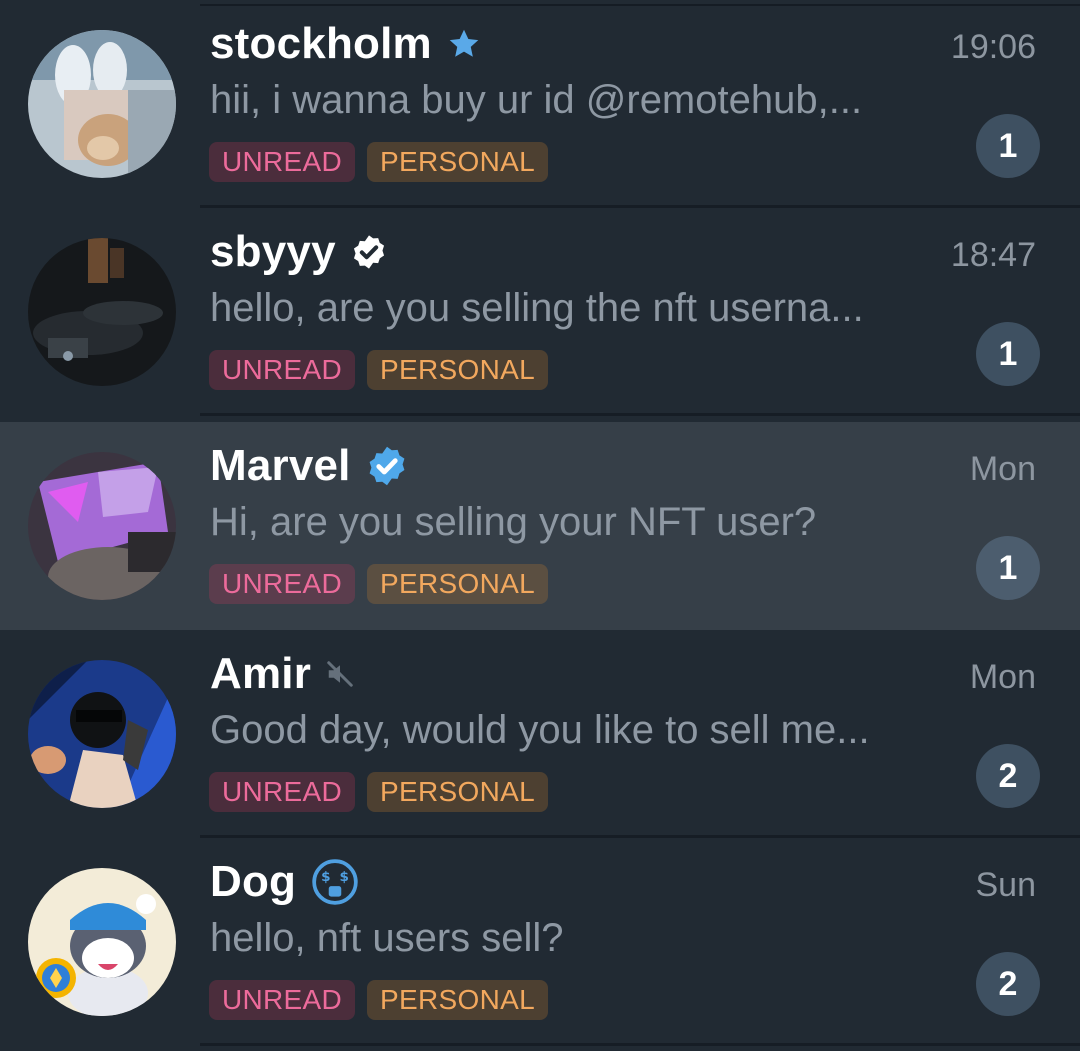  Describe the element at coordinates (993, 47) in the screenshot. I see `chat-time: 19:06` at that location.